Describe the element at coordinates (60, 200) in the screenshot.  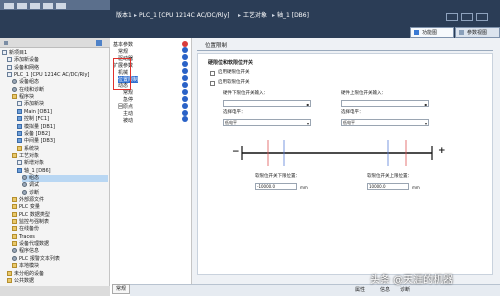
I see `tree-item: 外部源文件` at that location.